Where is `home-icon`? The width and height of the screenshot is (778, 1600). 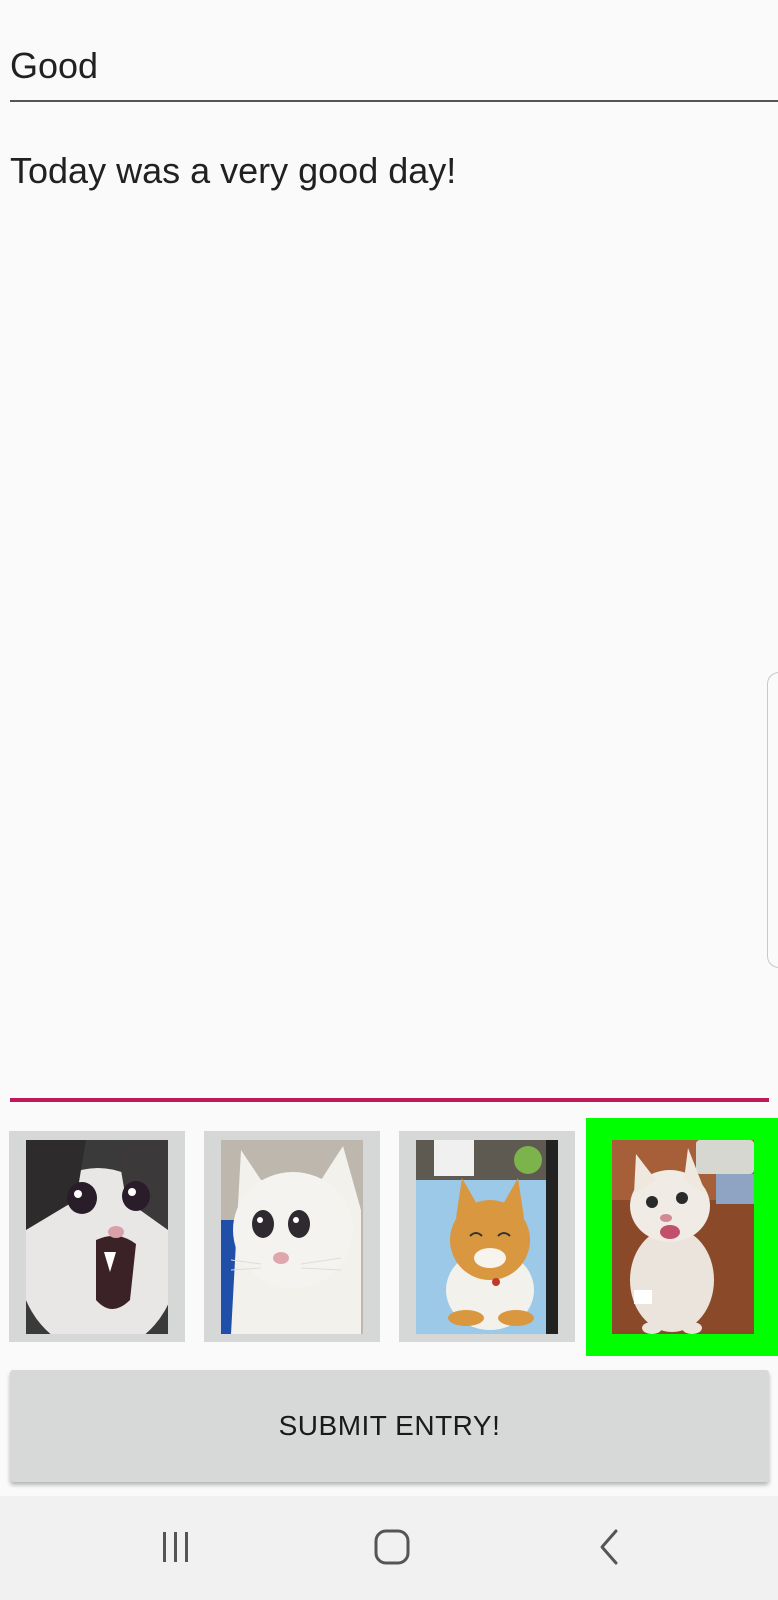 home-icon is located at coordinates (392, 1547).